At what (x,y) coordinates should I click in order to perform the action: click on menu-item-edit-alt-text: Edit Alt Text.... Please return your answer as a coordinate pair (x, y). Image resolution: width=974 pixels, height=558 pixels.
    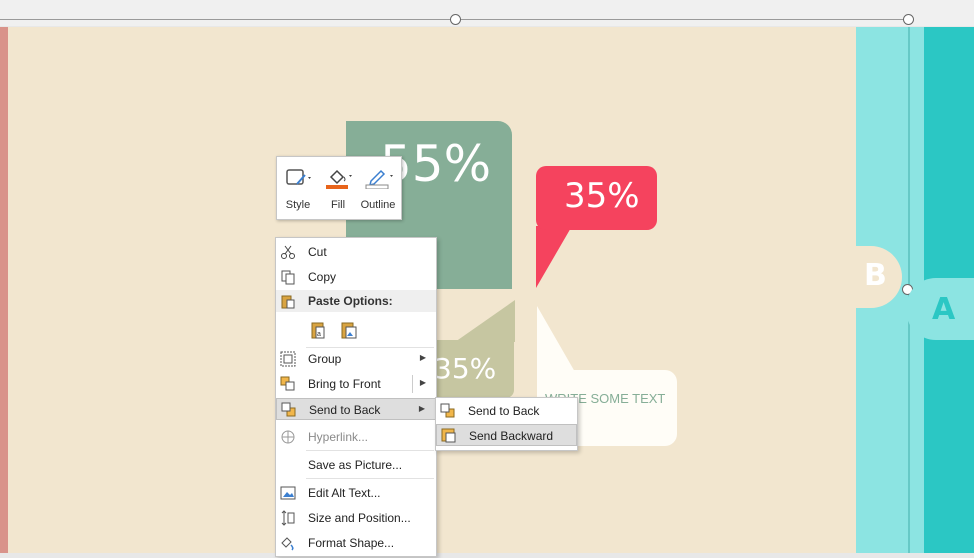
    Looking at the image, I should click on (356, 493).